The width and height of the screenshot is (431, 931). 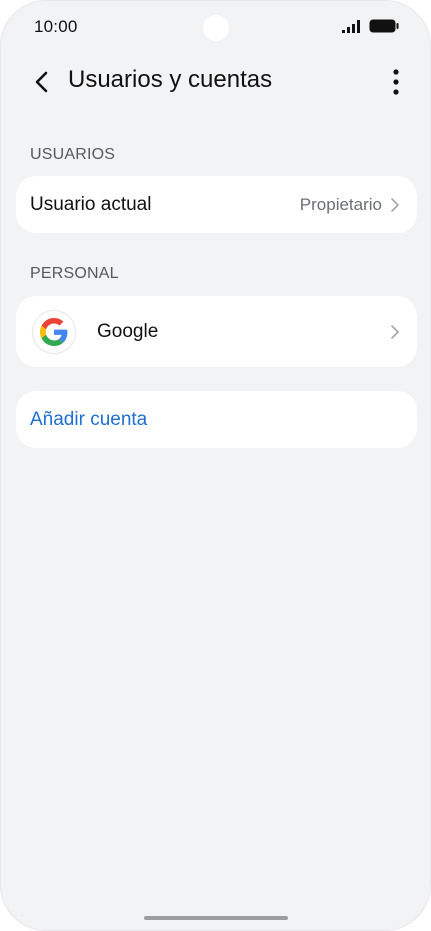 I want to click on google-g-icon, so click(x=54, y=331).